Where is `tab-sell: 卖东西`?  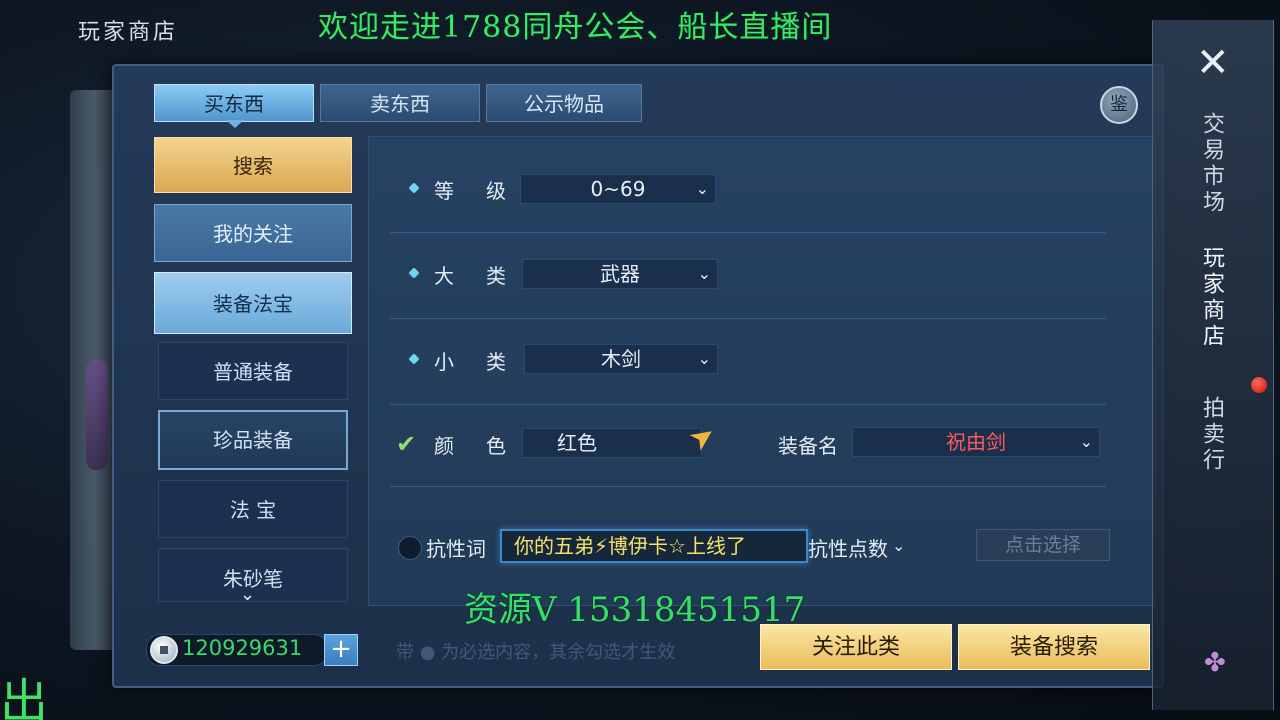 tab-sell: 卖东西 is located at coordinates (400, 103).